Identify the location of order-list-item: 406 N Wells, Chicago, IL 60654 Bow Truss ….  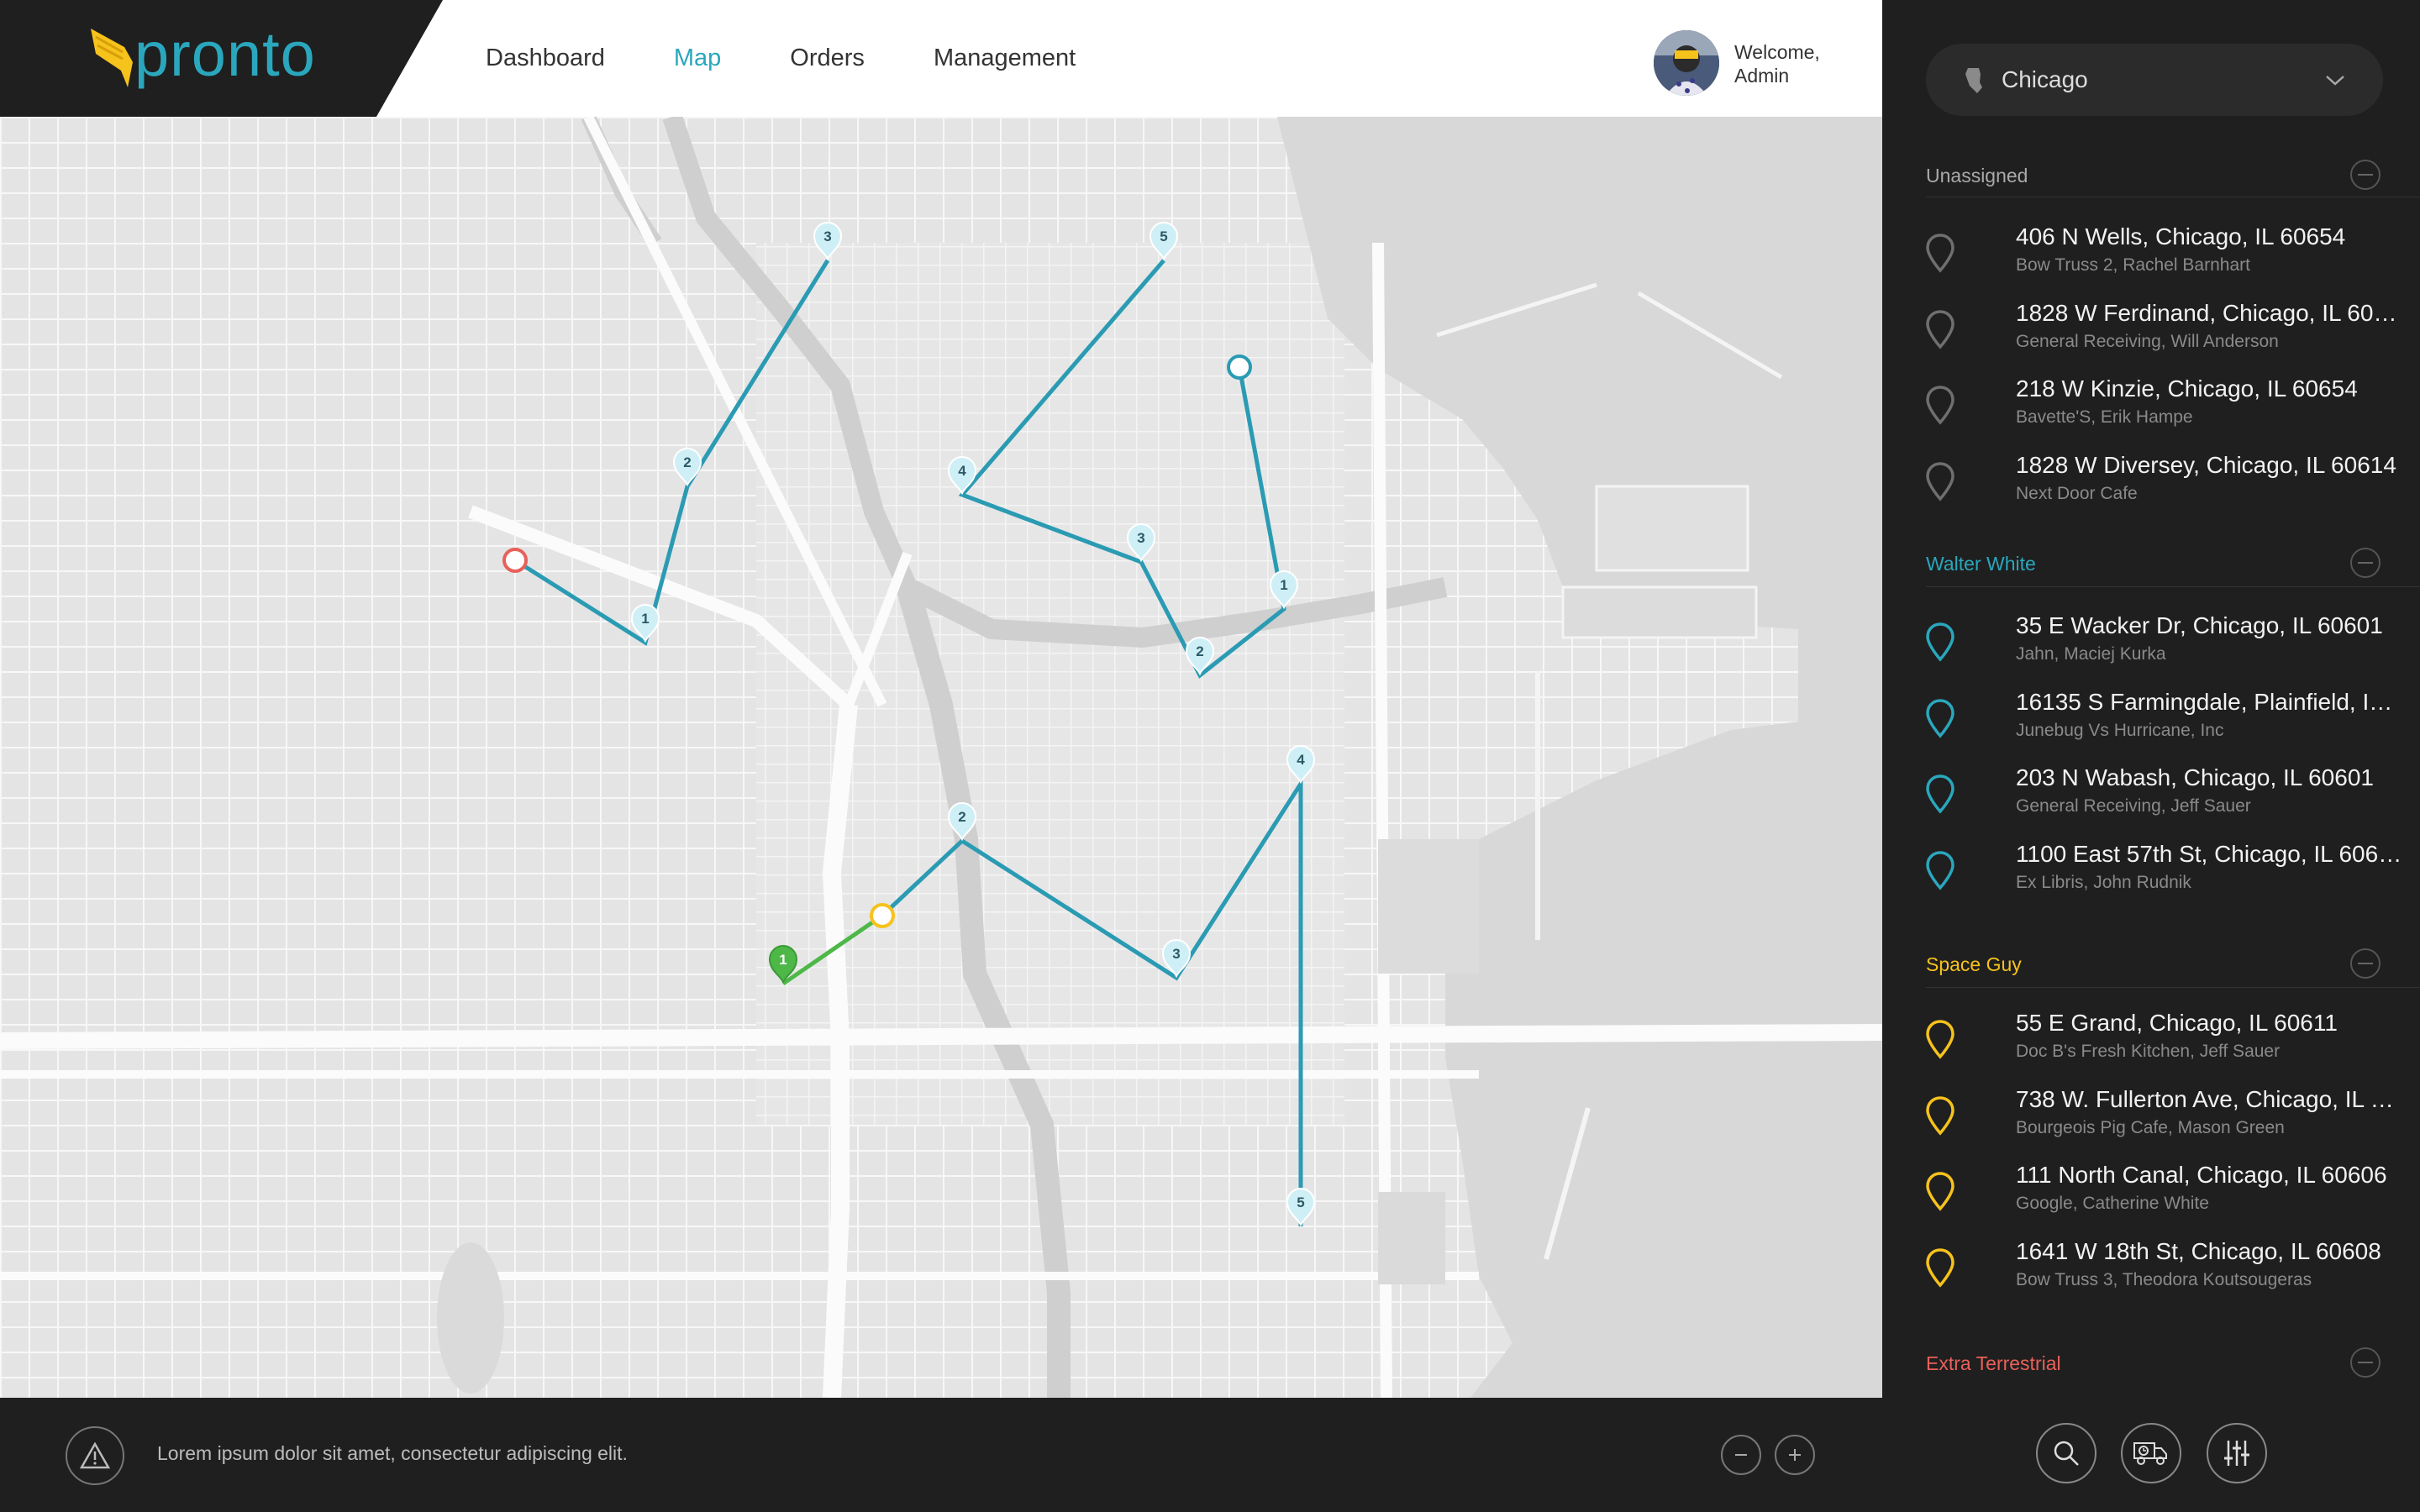
(2161, 257).